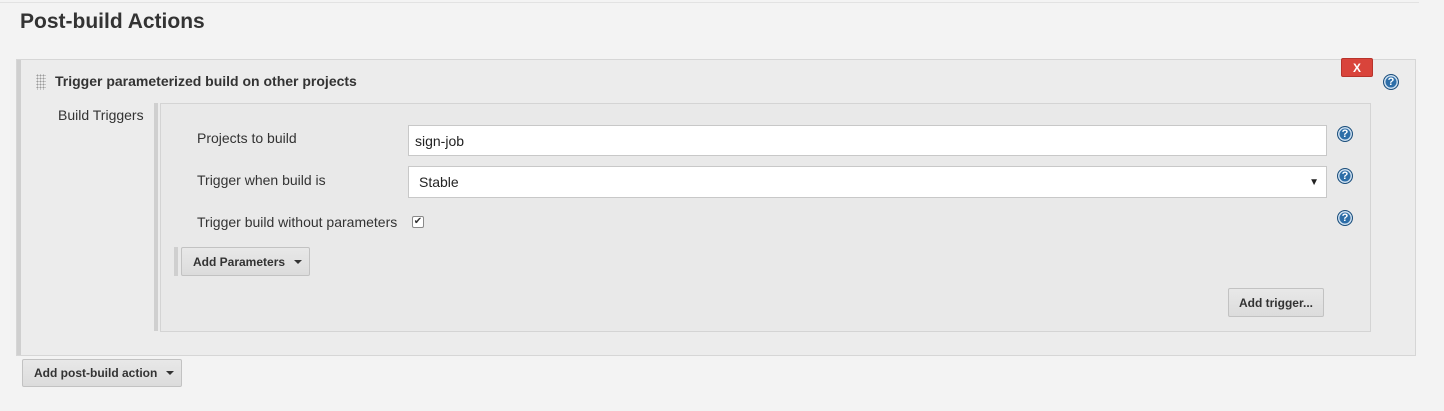 The height and width of the screenshot is (411, 1444). What do you see at coordinates (41, 82) in the screenshot?
I see `drag-handle-icon` at bounding box center [41, 82].